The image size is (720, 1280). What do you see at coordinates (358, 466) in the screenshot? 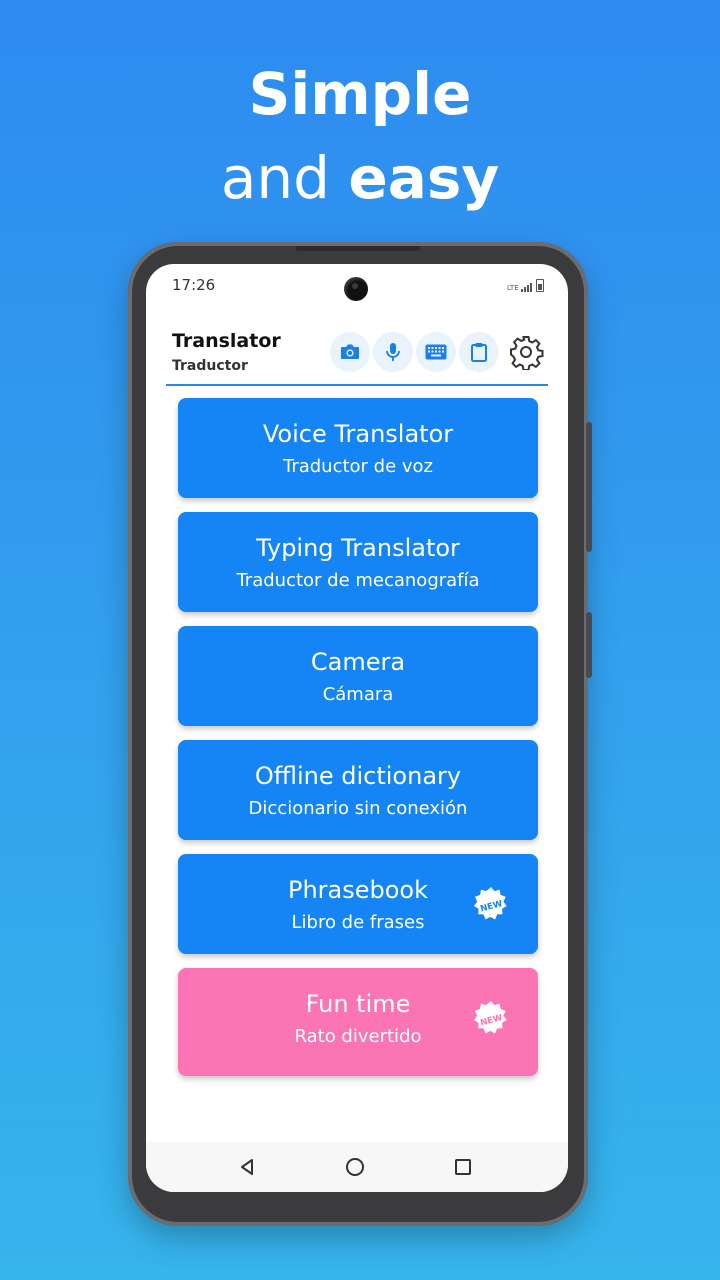
I see `menu-item-subtitle: Traductor de voz` at bounding box center [358, 466].